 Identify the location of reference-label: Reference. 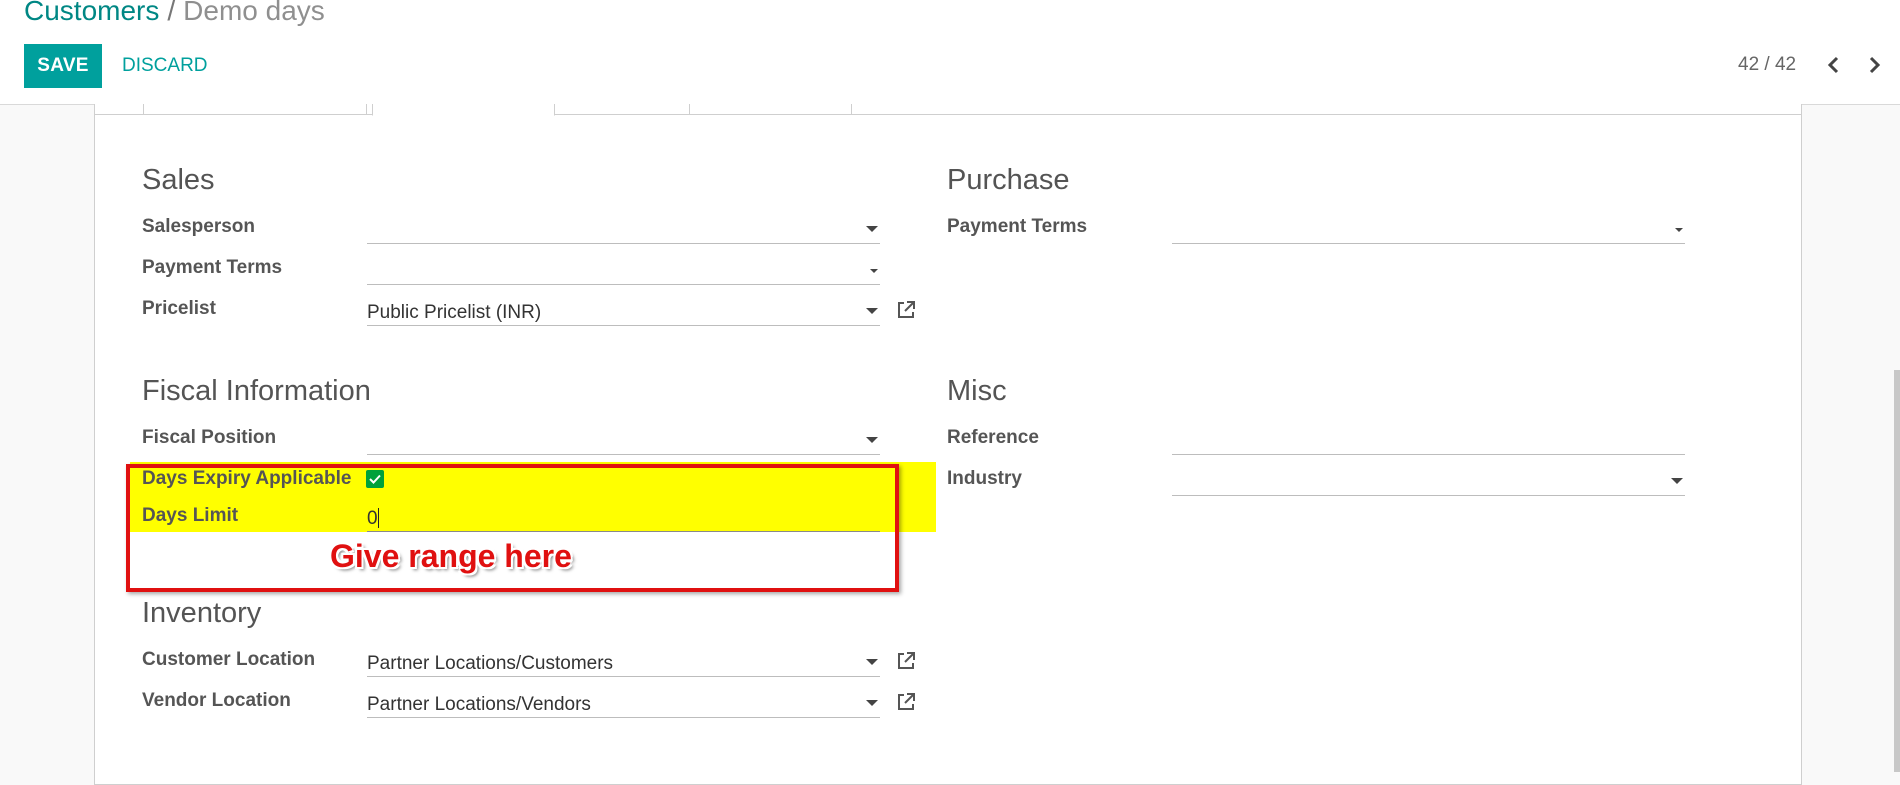
(993, 437).